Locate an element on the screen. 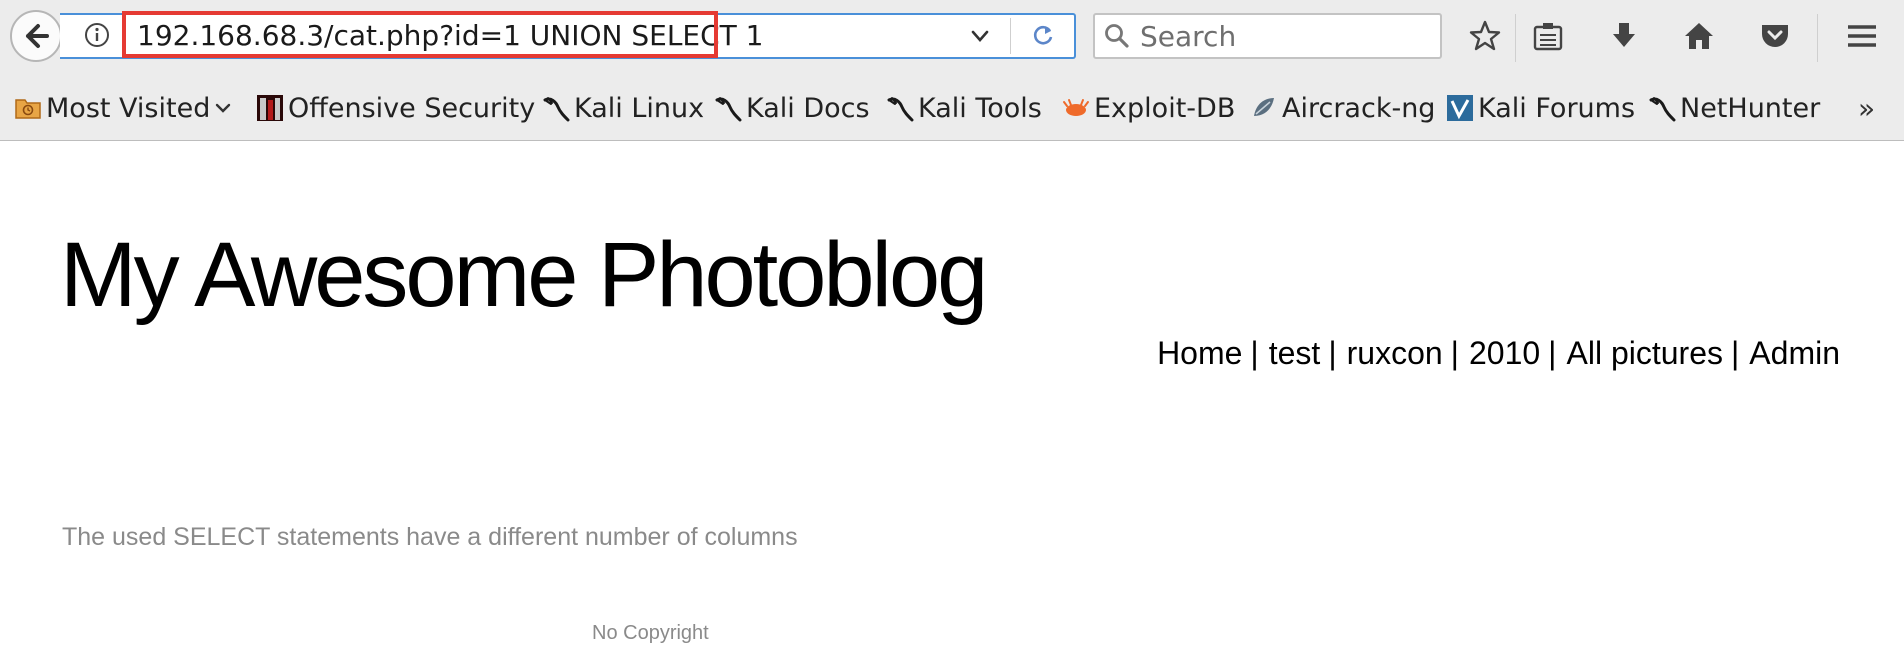 The height and width of the screenshot is (670, 1904). bookmark-kali-forums: Kali Forums is located at coordinates (1540, 108).